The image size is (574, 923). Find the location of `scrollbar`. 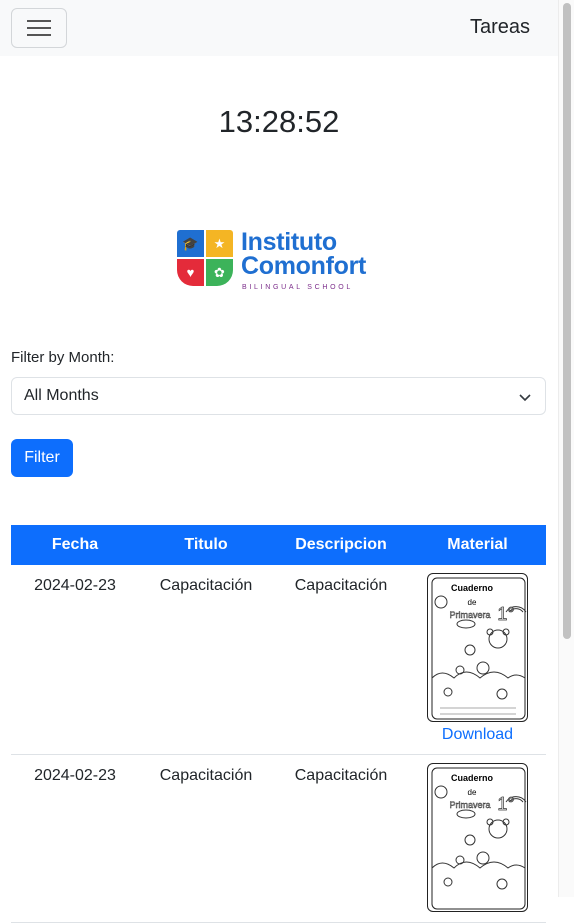

scrollbar is located at coordinates (566, 448).